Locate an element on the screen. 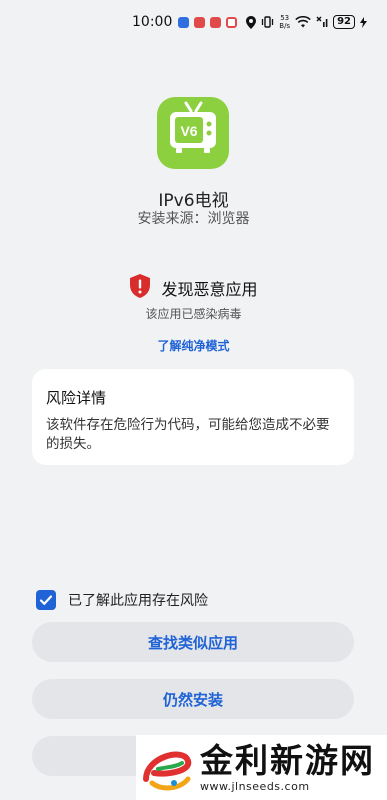 The image size is (387, 800). install-source-label: 安装来源： is located at coordinates (172, 219).